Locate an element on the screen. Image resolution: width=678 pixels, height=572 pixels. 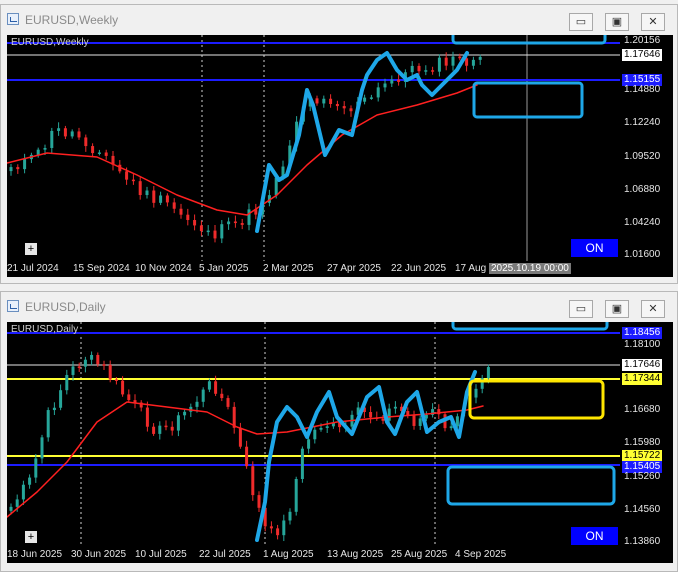
weekly-on-button: ON is located at coordinates (594, 248).